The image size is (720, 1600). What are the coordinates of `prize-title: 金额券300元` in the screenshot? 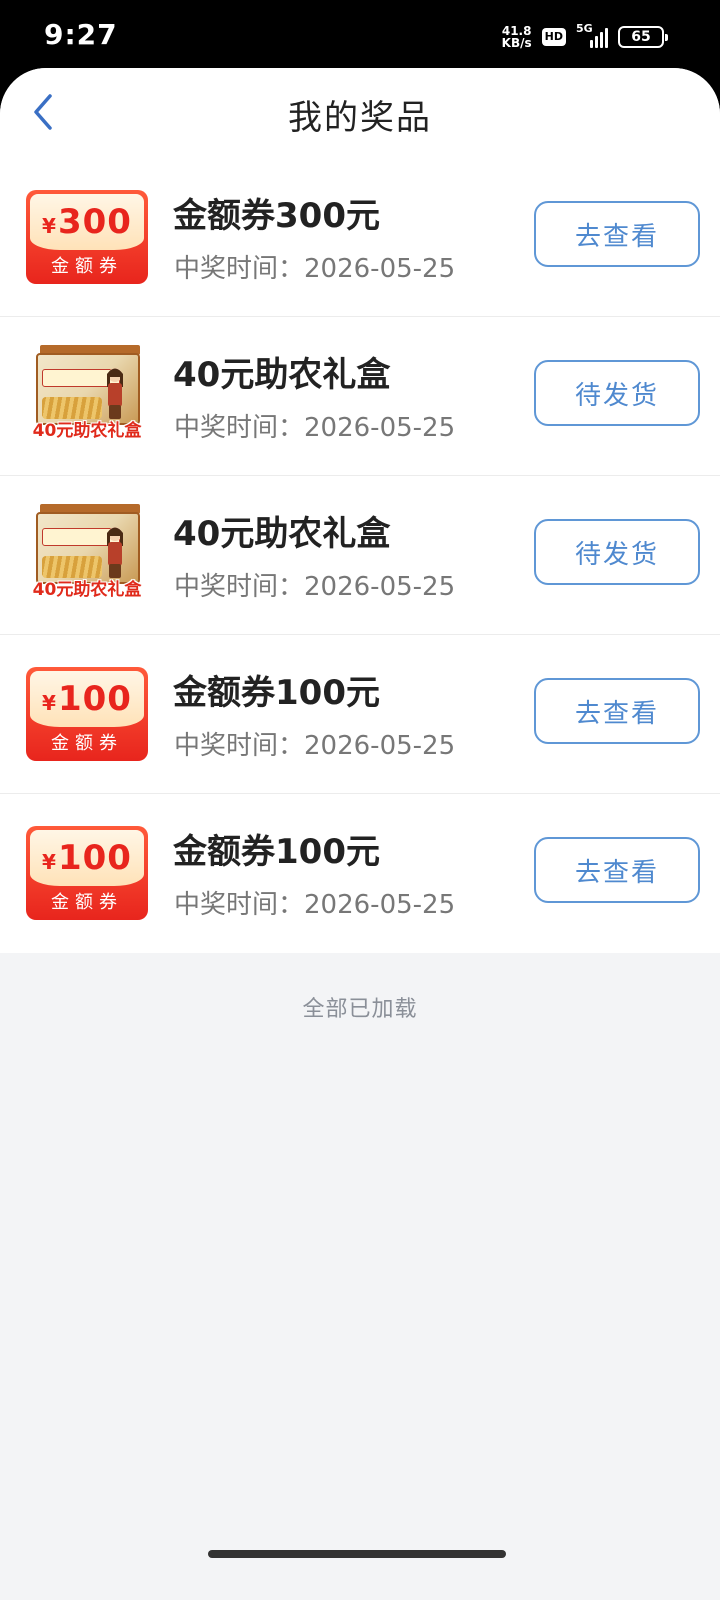 It's located at (276, 216).